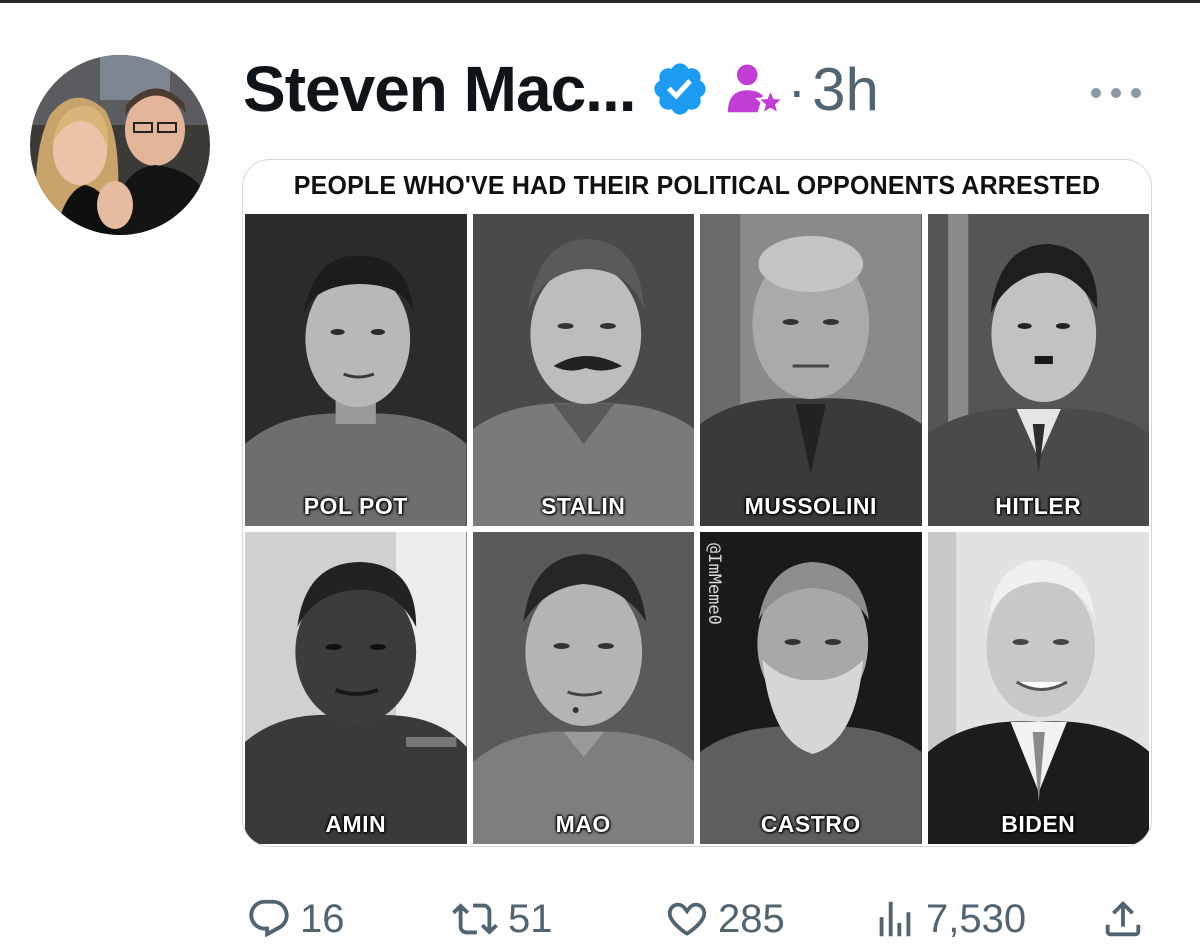 The height and width of the screenshot is (947, 1200). What do you see at coordinates (1038, 824) in the screenshot?
I see `portrait-name: BIDEN` at bounding box center [1038, 824].